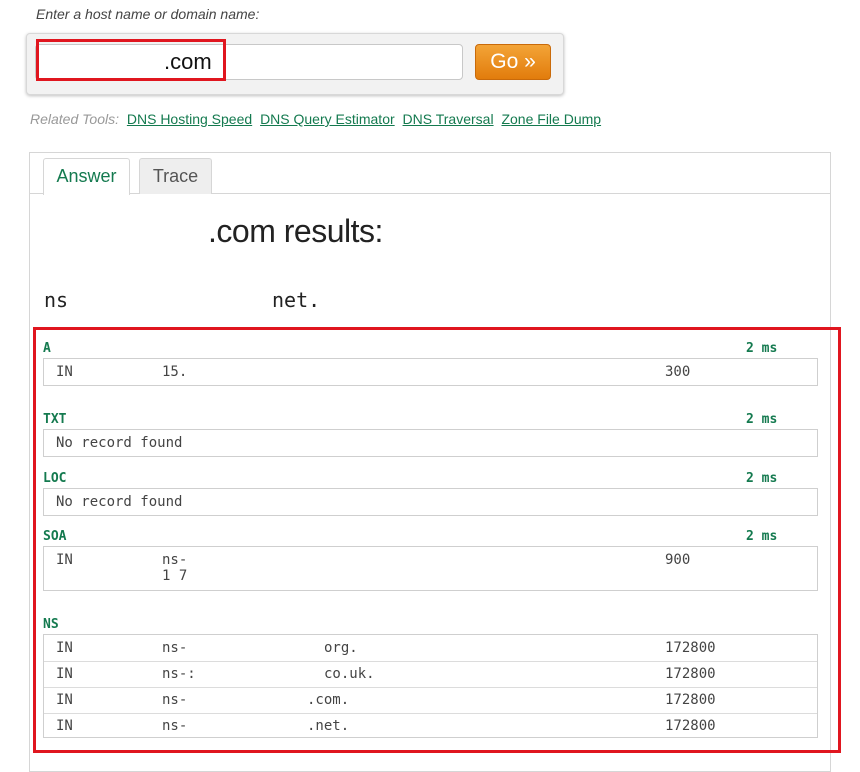 Image resolution: width=860 pixels, height=772 pixels. I want to click on record-box-txt: No record found, so click(430, 443).